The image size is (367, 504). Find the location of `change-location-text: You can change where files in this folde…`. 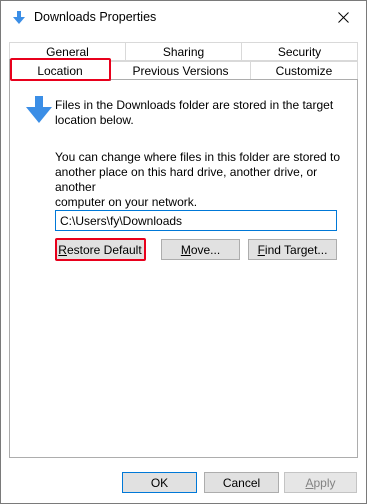

change-location-text: You can change where files in this folde… is located at coordinates (198, 179).